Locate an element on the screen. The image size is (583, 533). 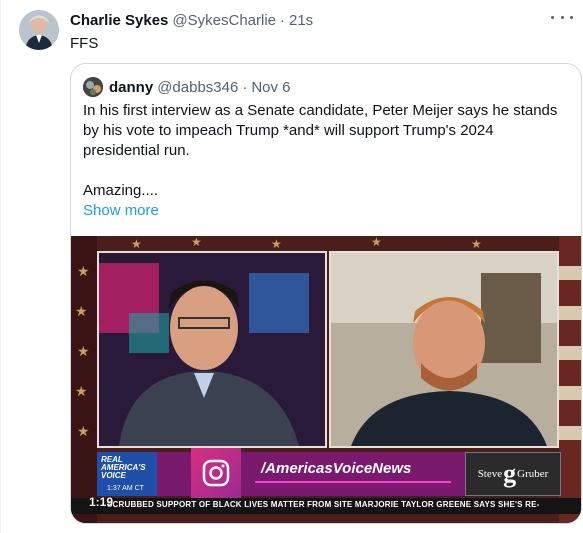
banner-underline is located at coordinates (353, 482).